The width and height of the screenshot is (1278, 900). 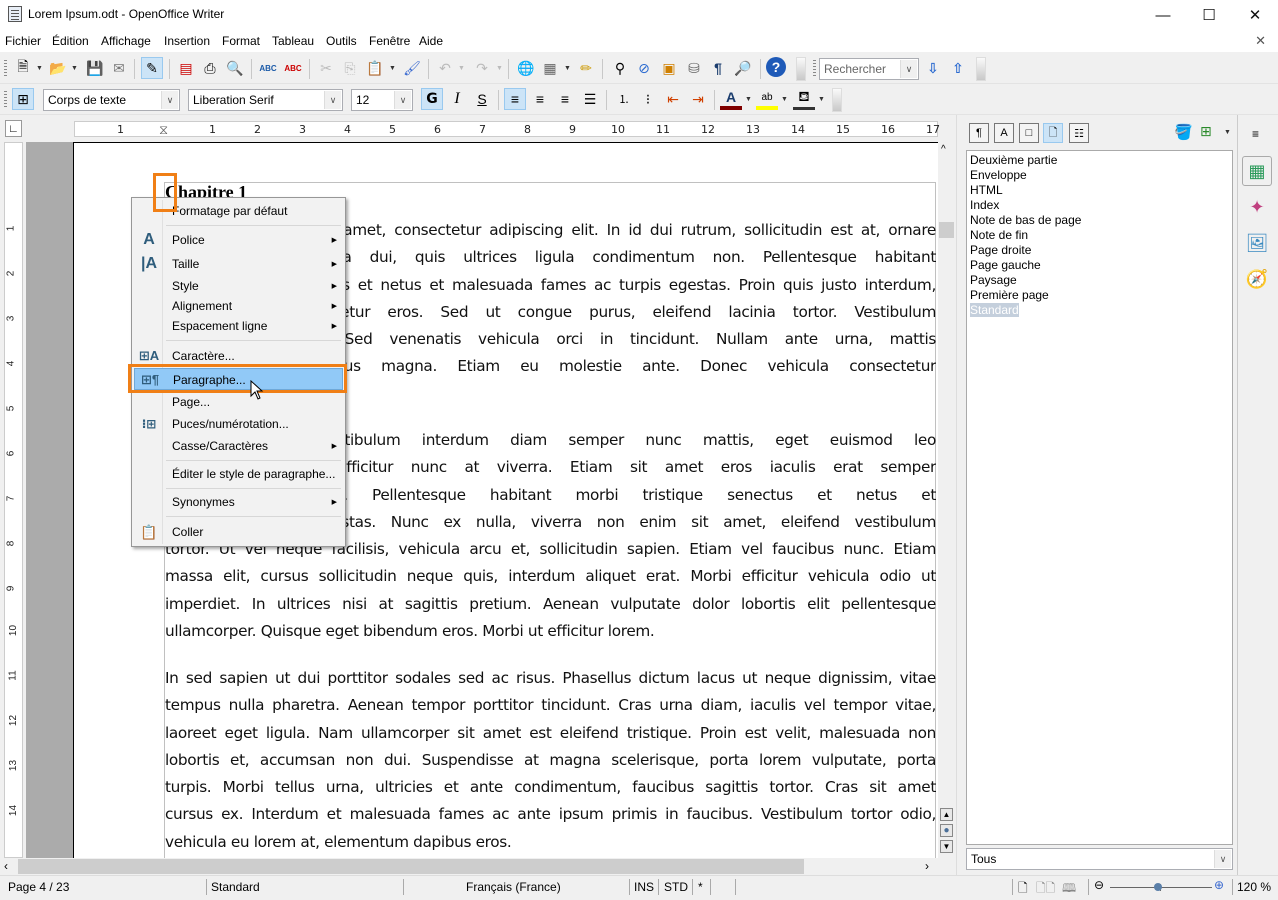 I want to click on sidebar-splitter, so click(x=958, y=495).